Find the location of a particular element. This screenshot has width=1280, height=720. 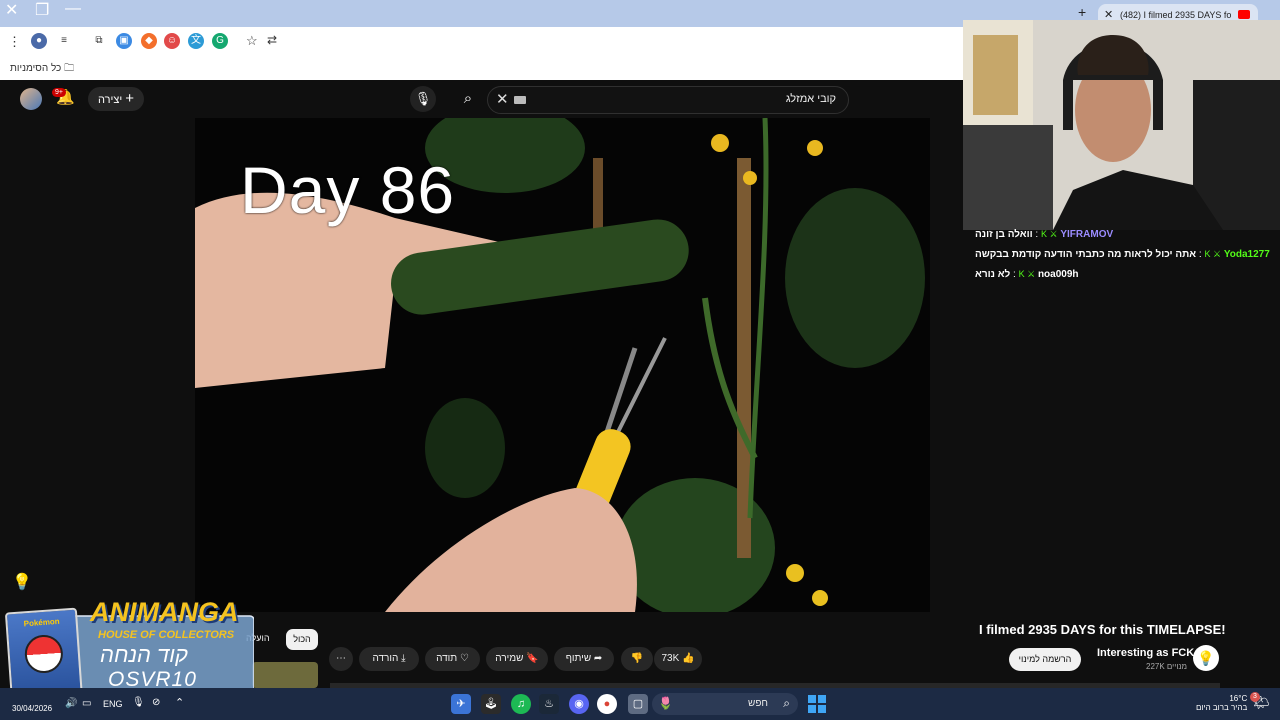

more-actions-button: ⋯ is located at coordinates (341, 659).